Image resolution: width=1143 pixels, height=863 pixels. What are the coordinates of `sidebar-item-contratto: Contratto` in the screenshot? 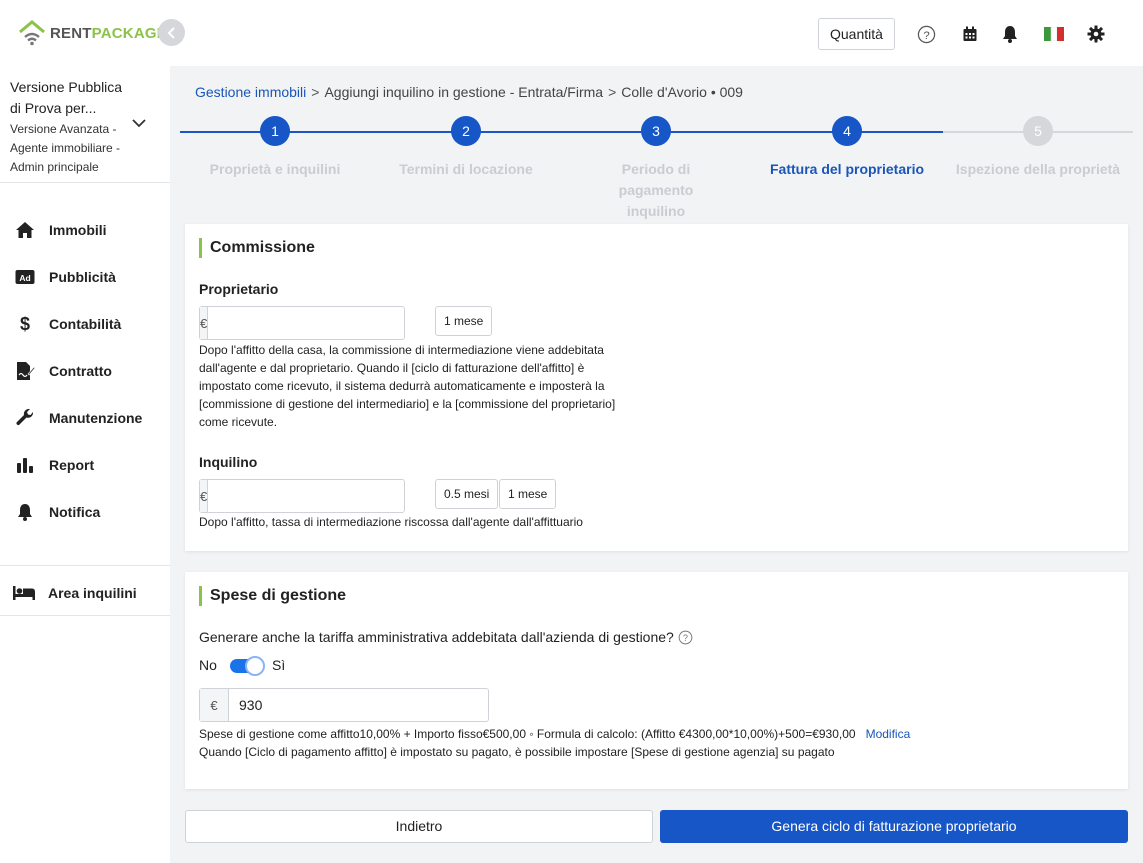 It's located at (85, 370).